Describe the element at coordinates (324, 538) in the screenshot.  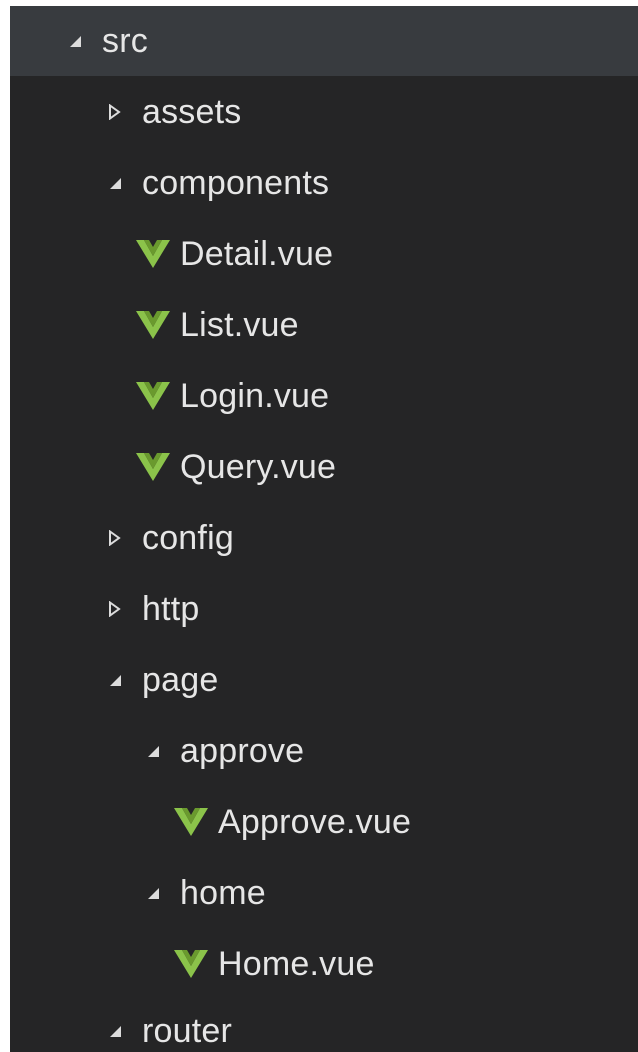
I see `tree-item-config: config` at that location.